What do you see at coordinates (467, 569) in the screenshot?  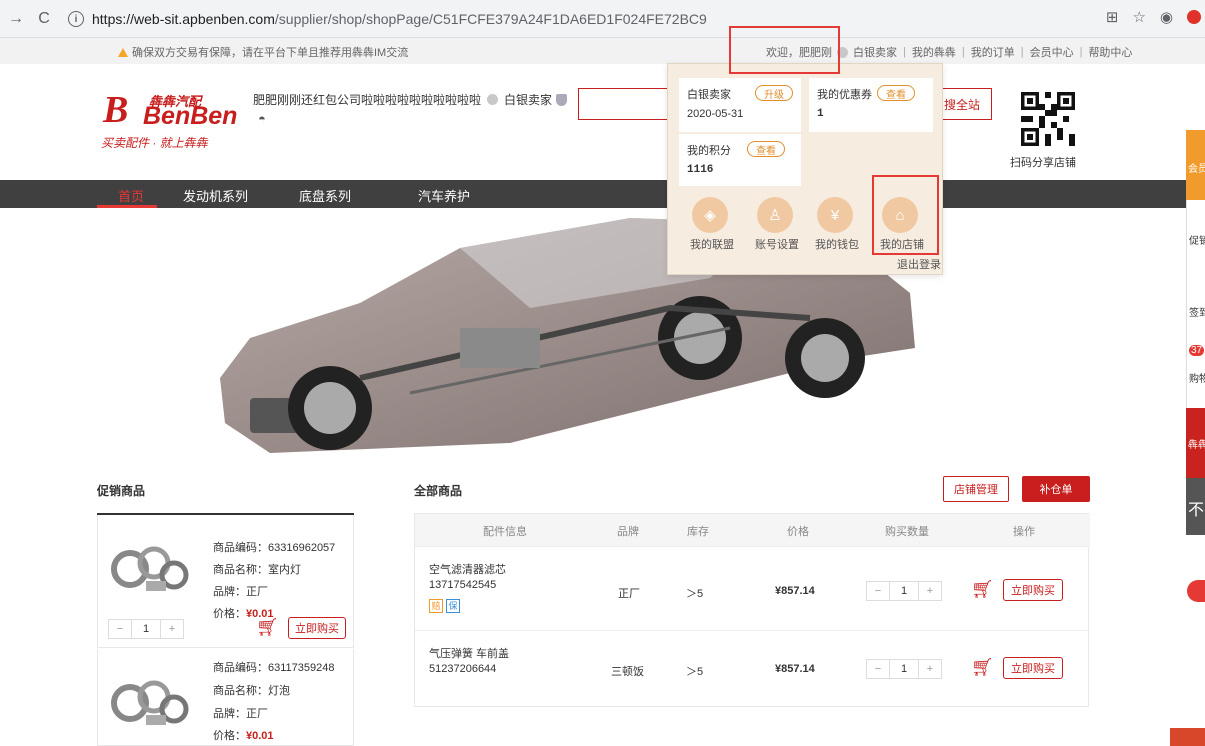 I see `part-name: 空气滤清器滤芯` at bounding box center [467, 569].